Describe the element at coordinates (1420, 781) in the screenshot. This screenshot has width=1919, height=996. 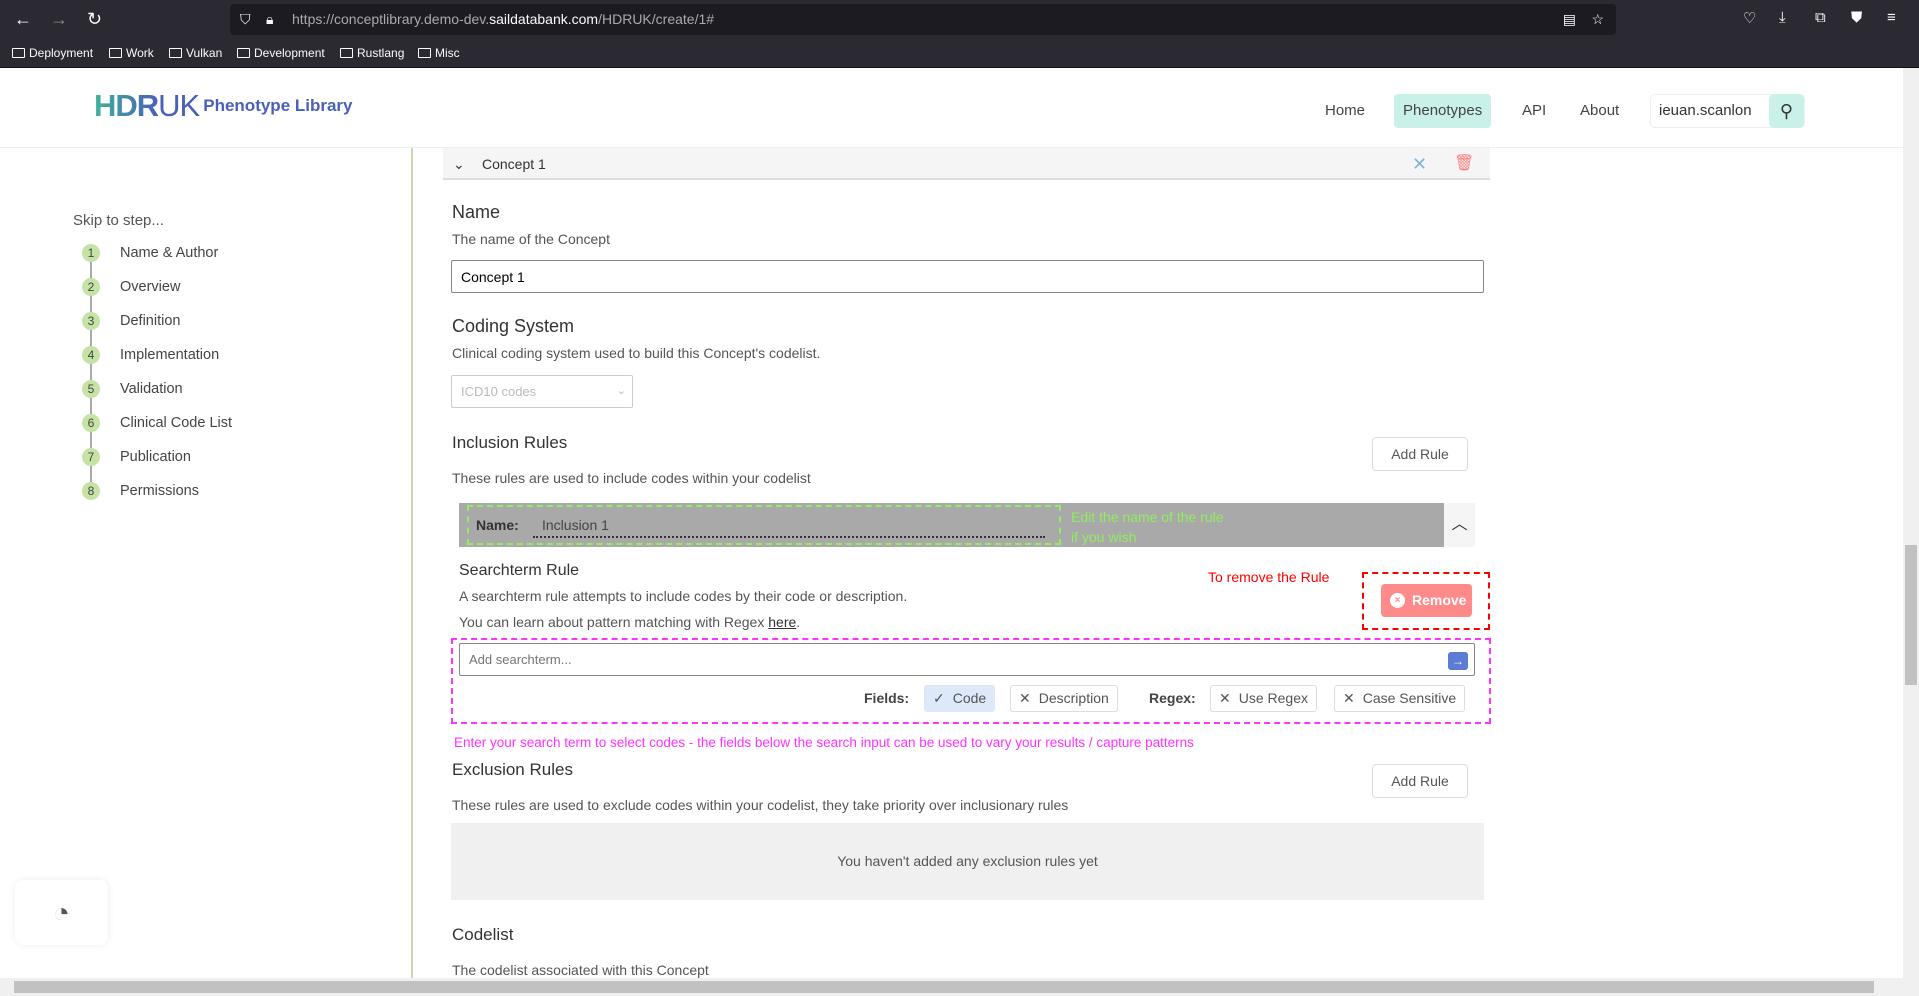
I see `add-exclusion-rule-button: Add Rule` at that location.